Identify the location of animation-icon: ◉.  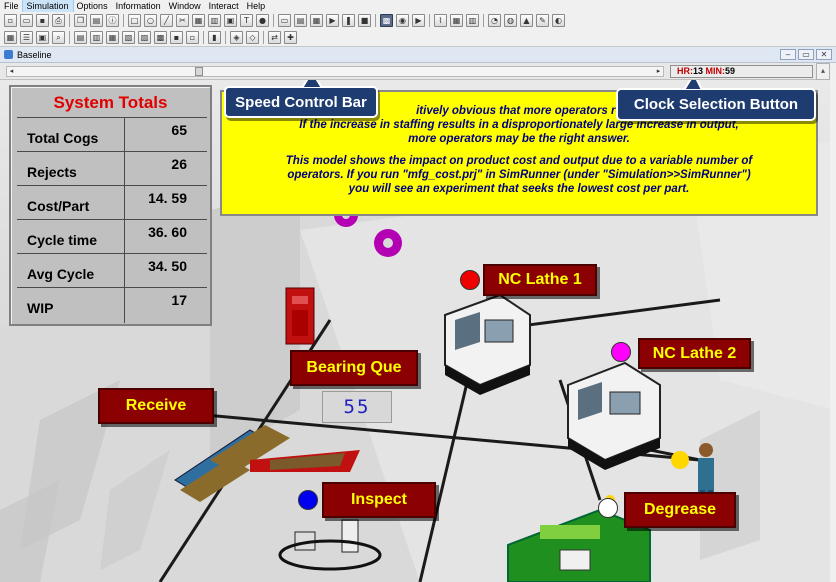
(402, 20).